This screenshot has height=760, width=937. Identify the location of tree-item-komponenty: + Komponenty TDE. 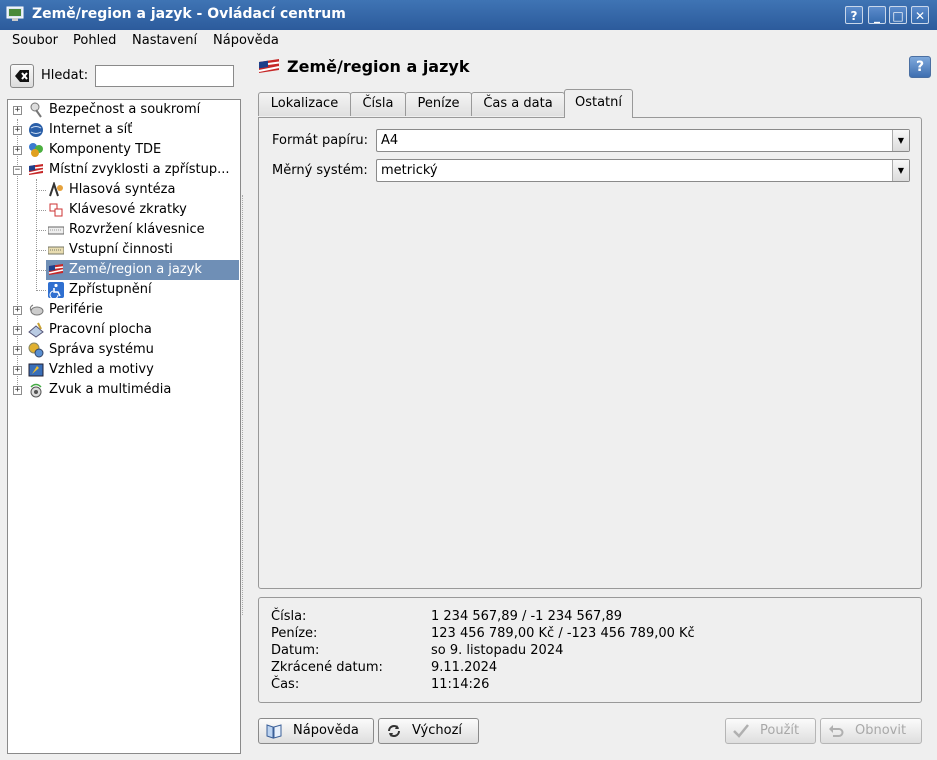
(123, 150).